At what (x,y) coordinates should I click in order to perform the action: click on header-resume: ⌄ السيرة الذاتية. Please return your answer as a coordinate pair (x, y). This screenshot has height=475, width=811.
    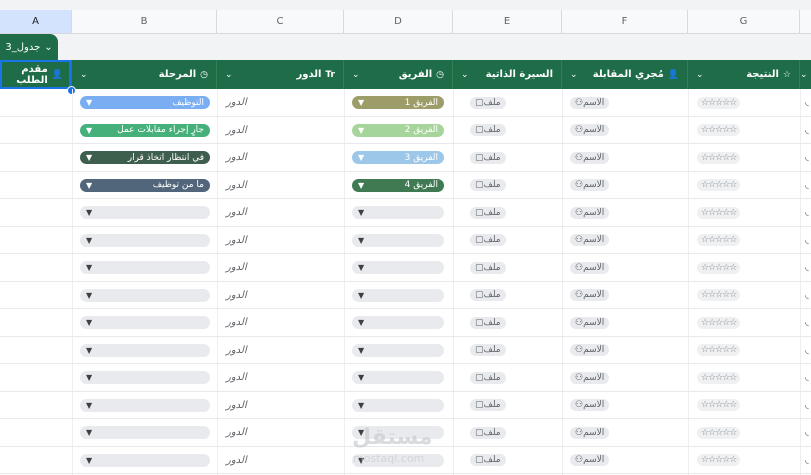
    Looking at the image, I should click on (507, 74).